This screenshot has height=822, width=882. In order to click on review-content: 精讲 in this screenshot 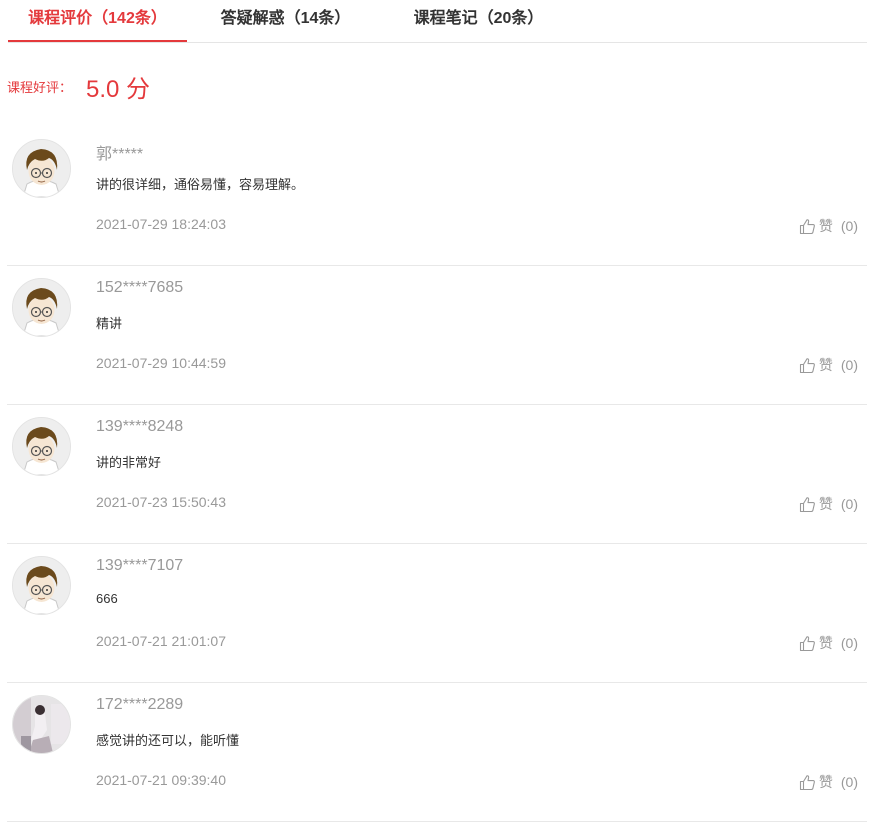, I will do `click(109, 323)`.